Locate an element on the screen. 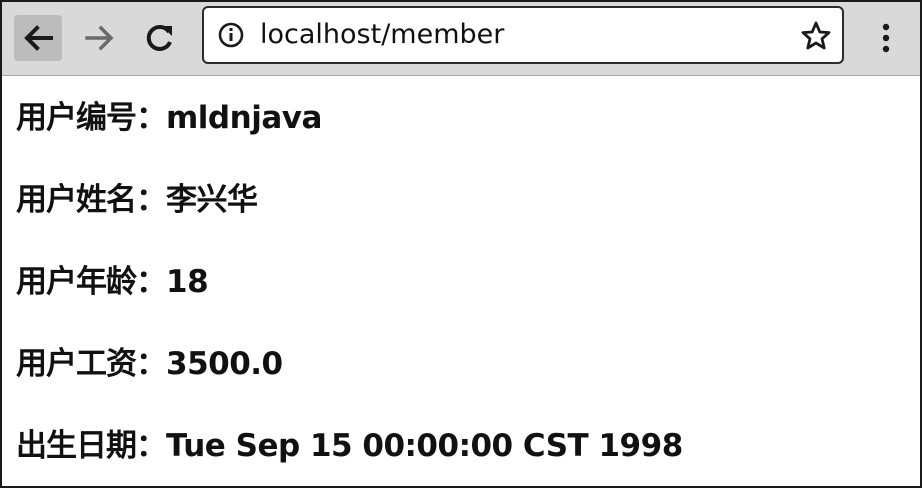 This screenshot has height=488, width=922. info-icon is located at coordinates (231, 35).